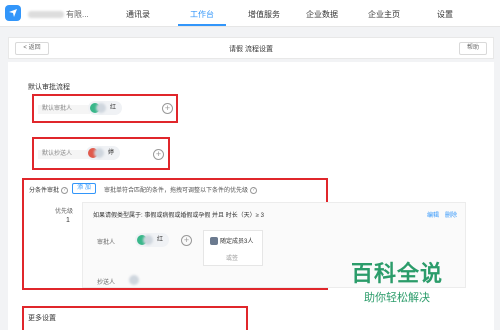 The image size is (500, 330). I want to click on page-header: < 返回 请假 流程设置 帮助, so click(251, 48).